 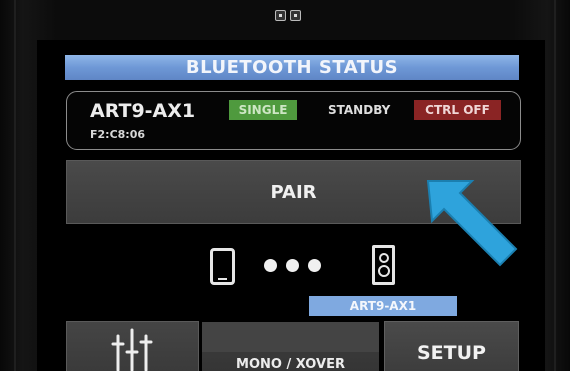 What do you see at coordinates (359, 110) in the screenshot?
I see `connection-state: STANDBY` at bounding box center [359, 110].